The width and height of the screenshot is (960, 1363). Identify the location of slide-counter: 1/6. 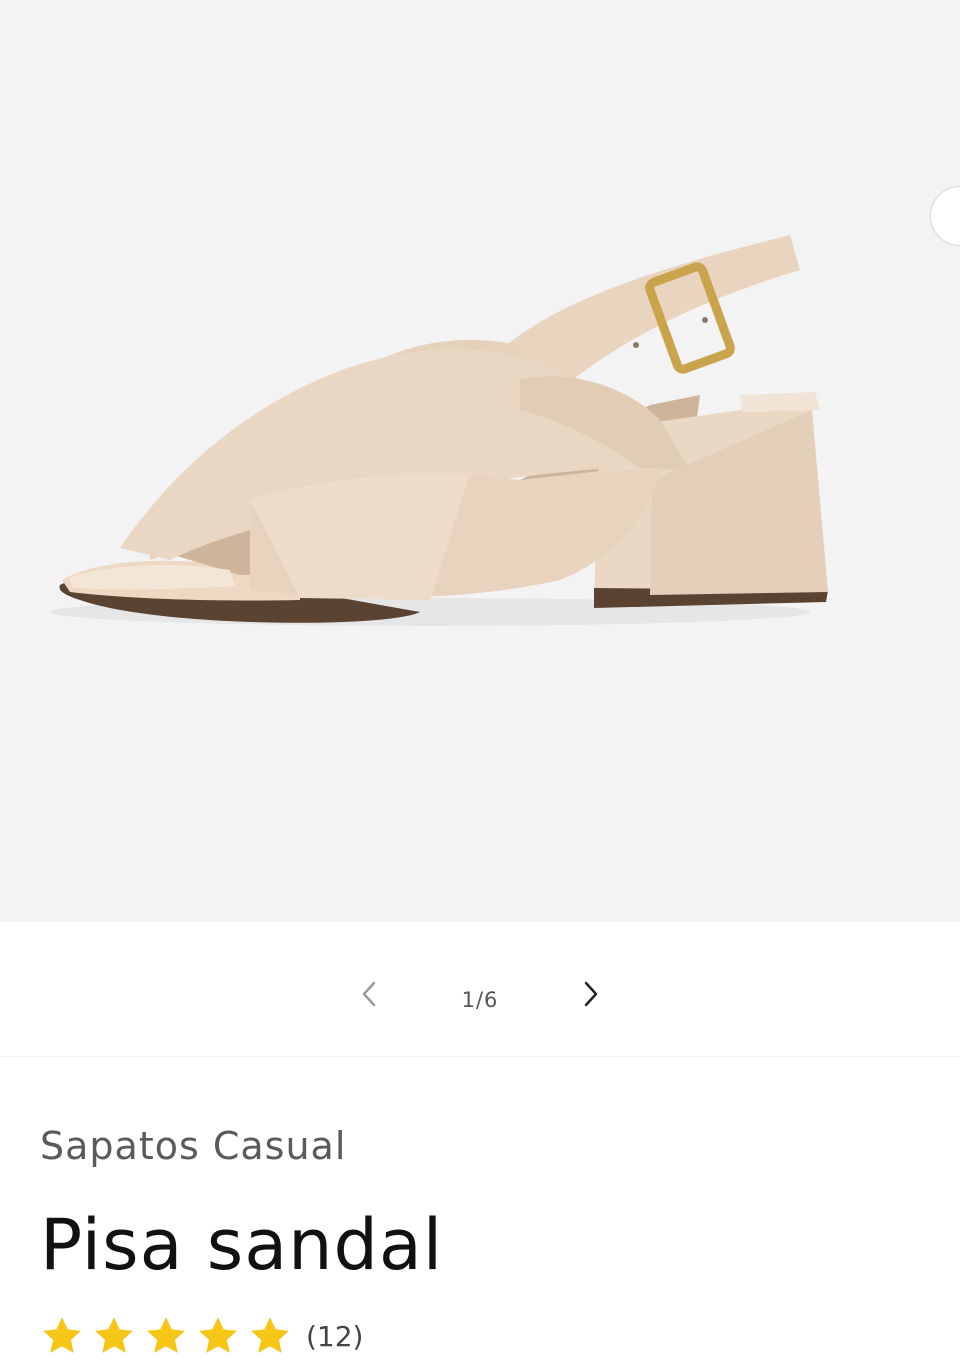
(480, 1000).